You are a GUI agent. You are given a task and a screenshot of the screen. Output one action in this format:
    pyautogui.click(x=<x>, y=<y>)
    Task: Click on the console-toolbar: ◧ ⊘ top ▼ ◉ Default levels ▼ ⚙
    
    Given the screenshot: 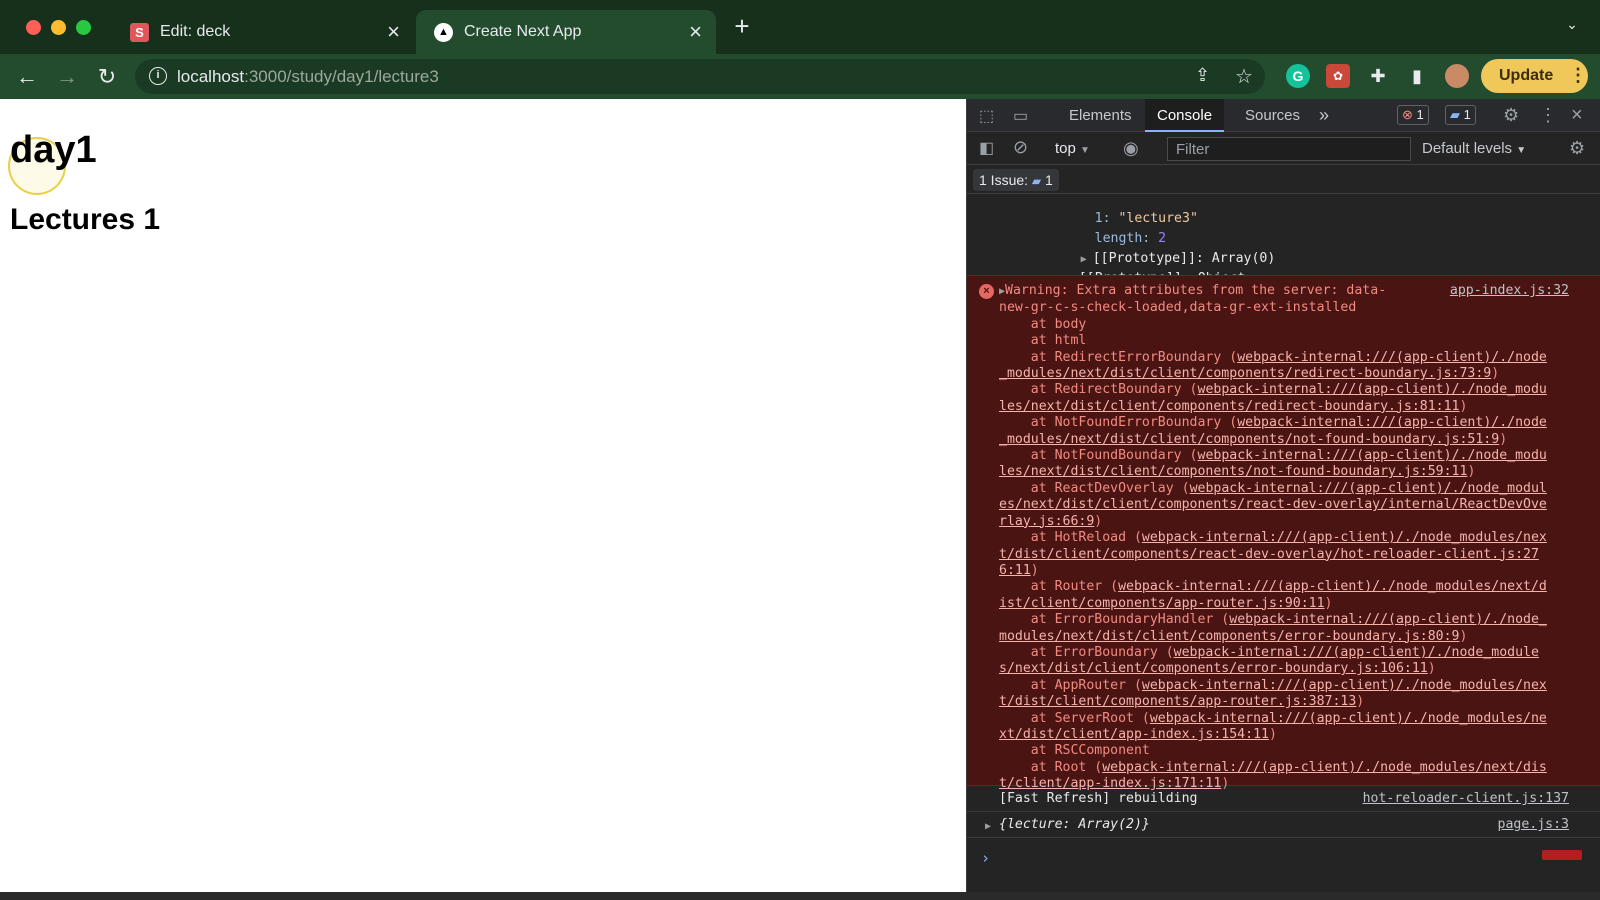 What is the action you would take?
    pyautogui.click(x=1283, y=149)
    